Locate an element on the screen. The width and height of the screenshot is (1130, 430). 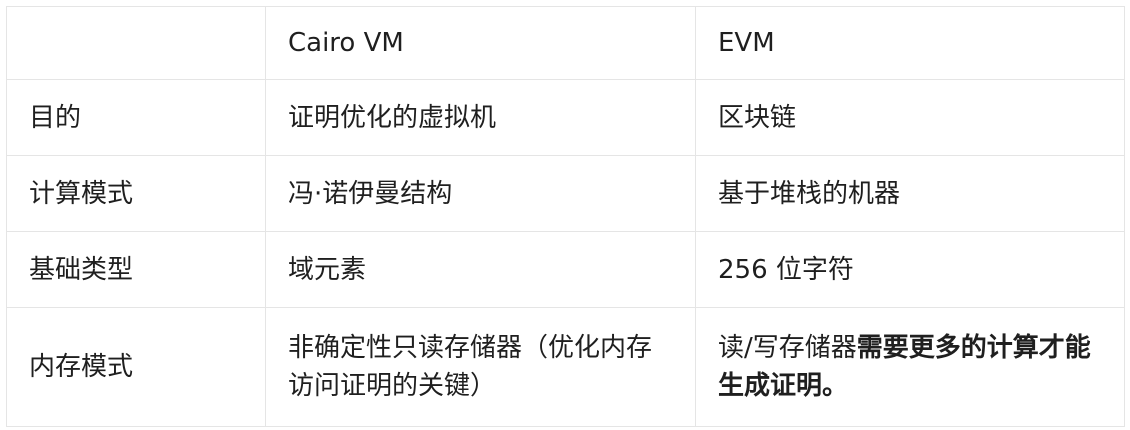
cairo-cell: 冯·诺伊曼结构 is located at coordinates (480, 193).